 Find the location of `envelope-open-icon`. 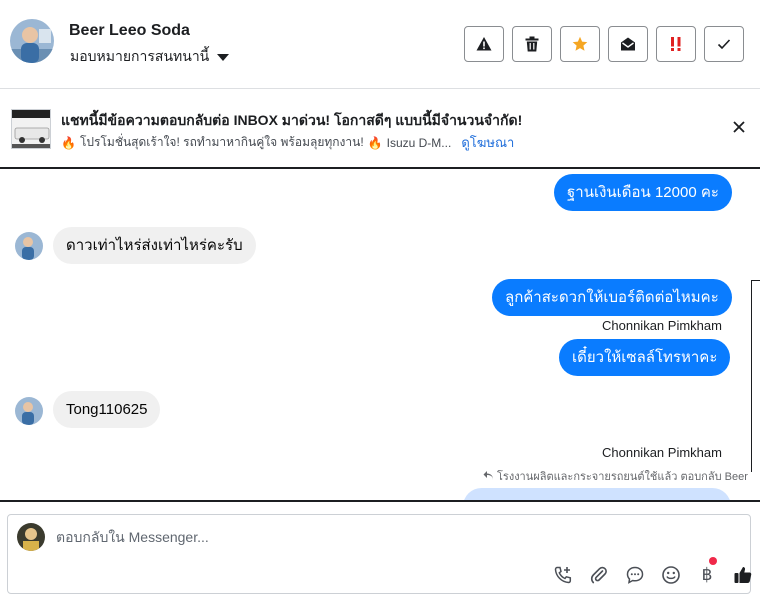

envelope-open-icon is located at coordinates (628, 44).